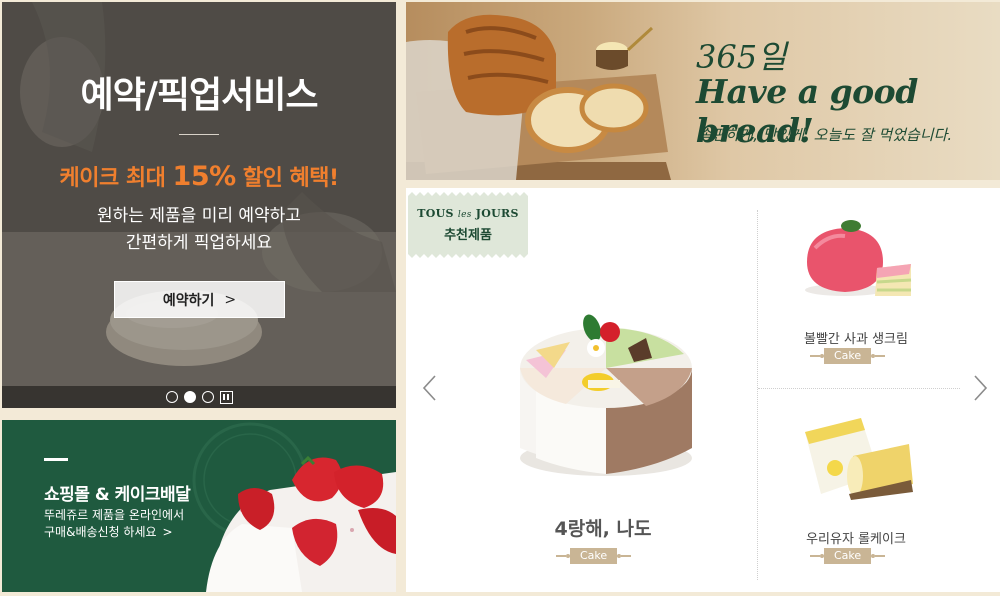 The height and width of the screenshot is (596, 1000). I want to click on chevron-left-icon, so click(430, 388).